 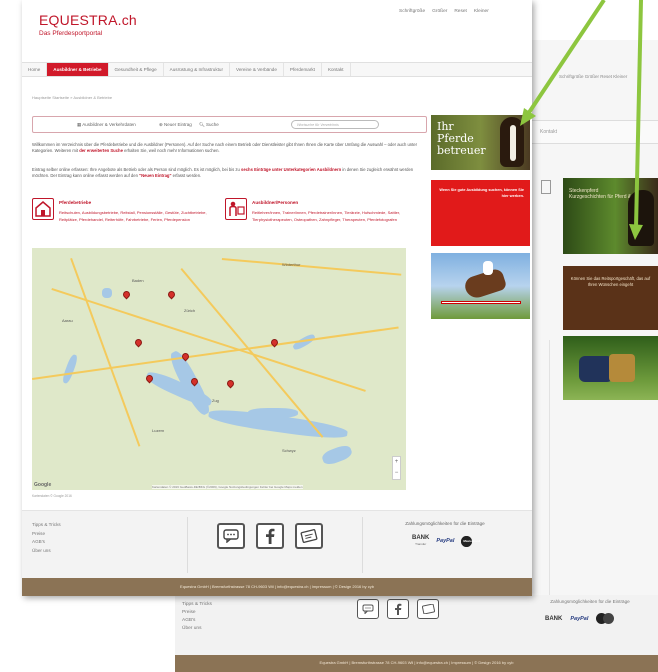 What do you see at coordinates (136, 69) in the screenshot?
I see `nav-gesundheit-pflege: Gesundheit & Pflege` at bounding box center [136, 69].